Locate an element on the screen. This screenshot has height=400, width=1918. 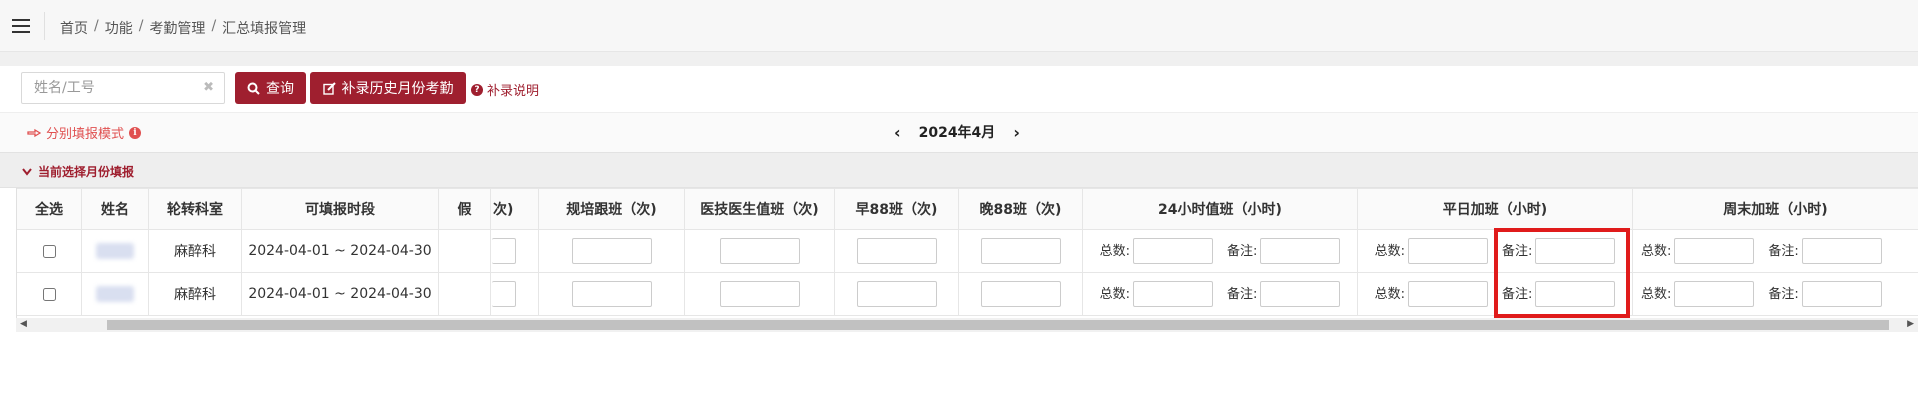
question-circle-icon: ? is located at coordinates (477, 89).